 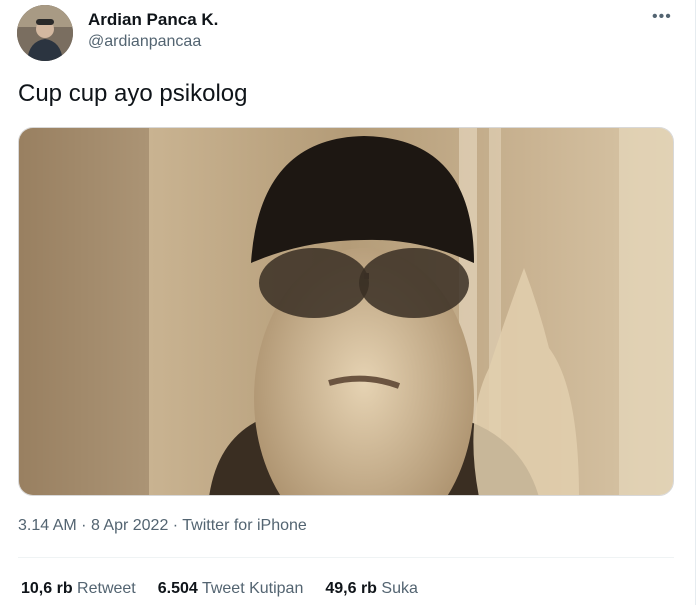 What do you see at coordinates (133, 93) in the screenshot?
I see `tweet-text: Cup cup ayo psikolog` at bounding box center [133, 93].